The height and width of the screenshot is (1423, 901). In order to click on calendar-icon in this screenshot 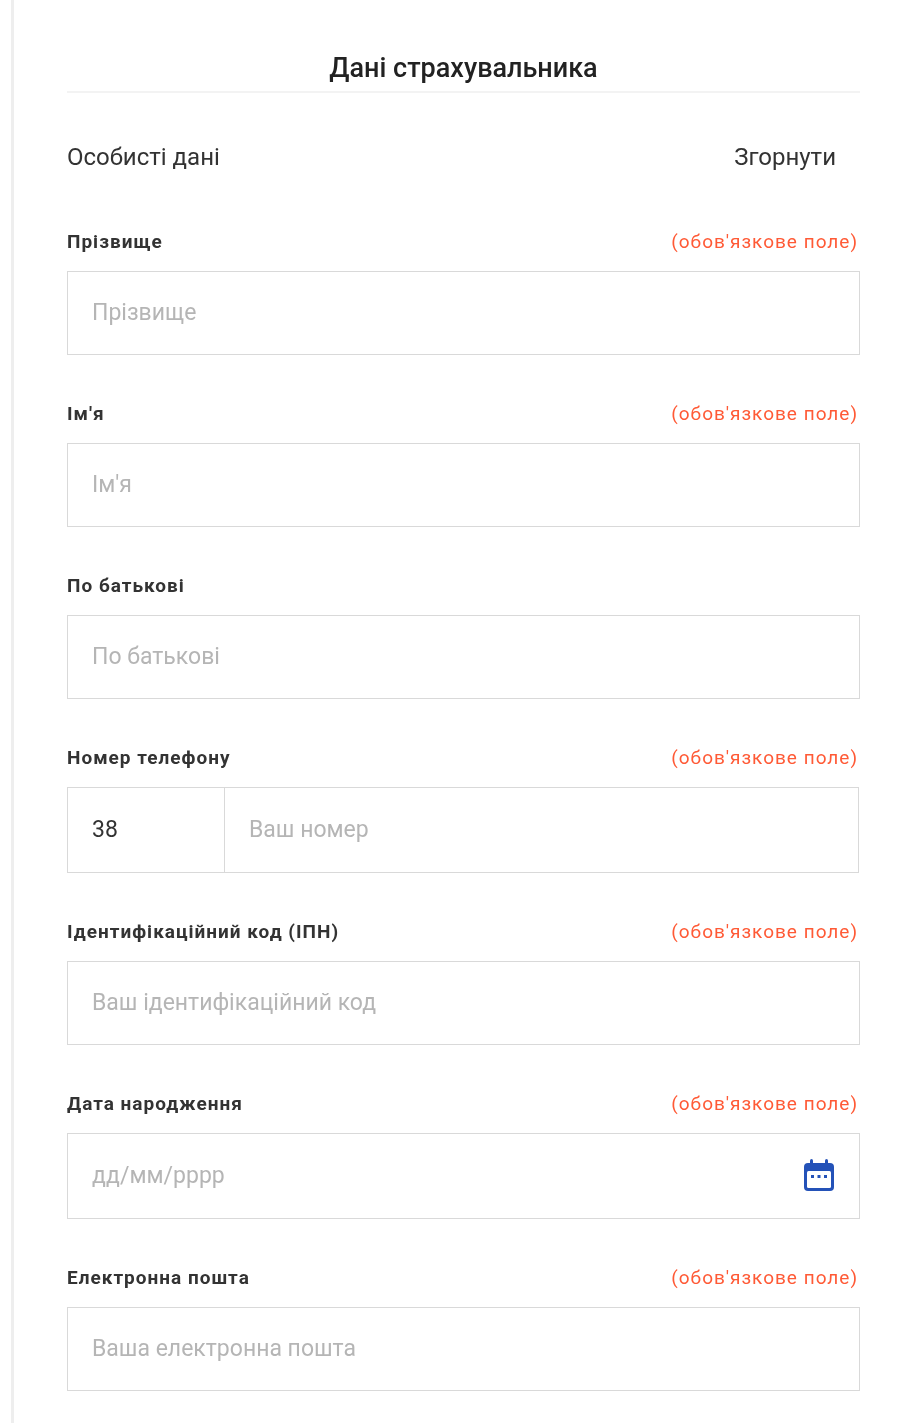, I will do `click(819, 1174)`.